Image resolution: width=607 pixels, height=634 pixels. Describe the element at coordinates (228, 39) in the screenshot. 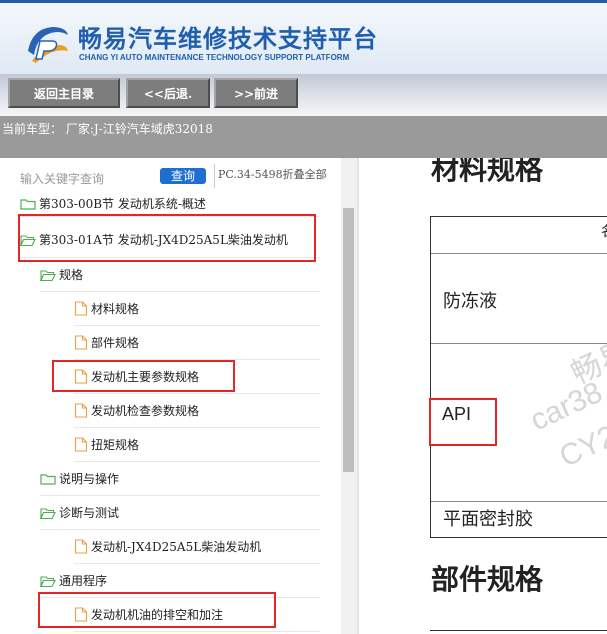

I see `app-title: 畅易汽车维修技术支持平台` at that location.